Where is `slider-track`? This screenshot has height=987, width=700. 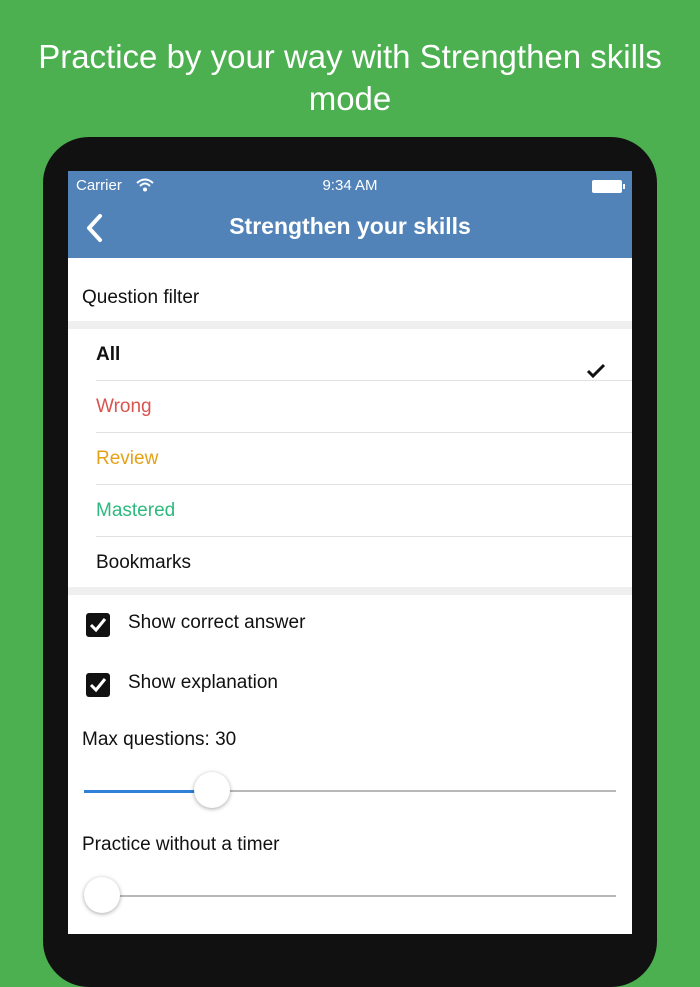 slider-track is located at coordinates (350, 896).